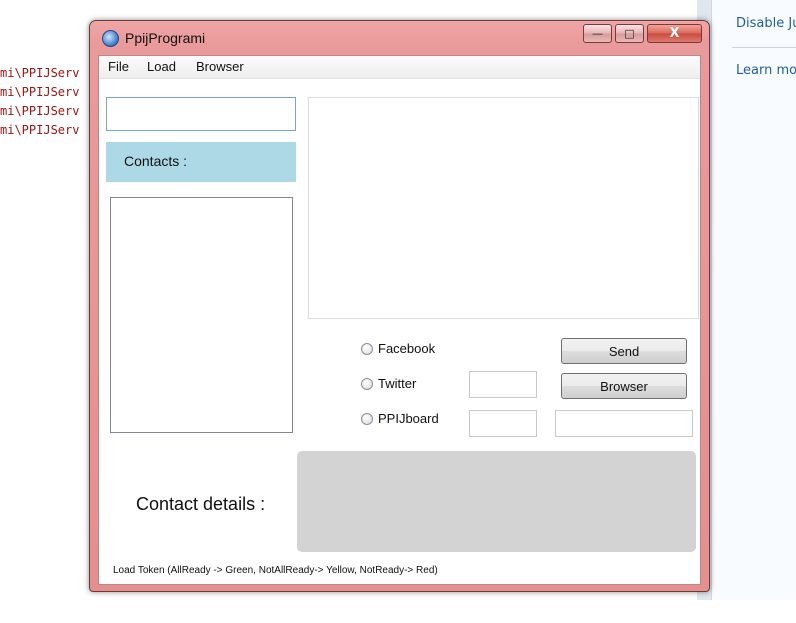 The width and height of the screenshot is (796, 623). I want to click on menu-browser: Browser, so click(220, 66).